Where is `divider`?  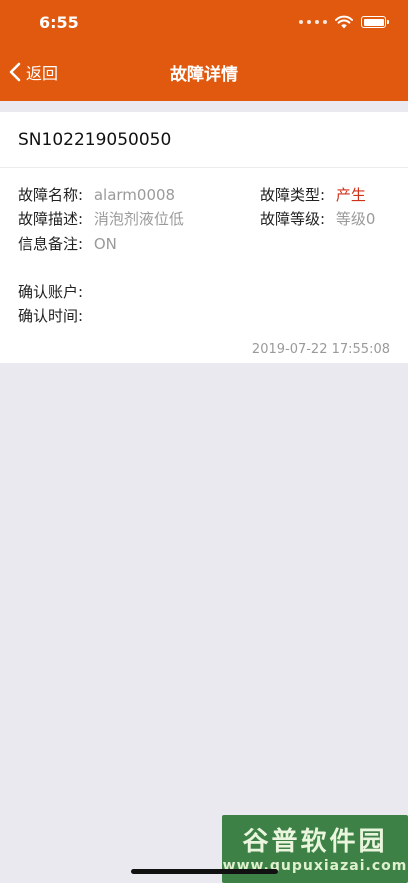 divider is located at coordinates (204, 167).